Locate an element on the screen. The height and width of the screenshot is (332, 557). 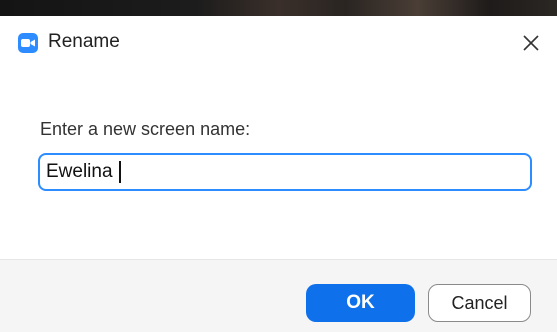
close-button is located at coordinates (531, 43).